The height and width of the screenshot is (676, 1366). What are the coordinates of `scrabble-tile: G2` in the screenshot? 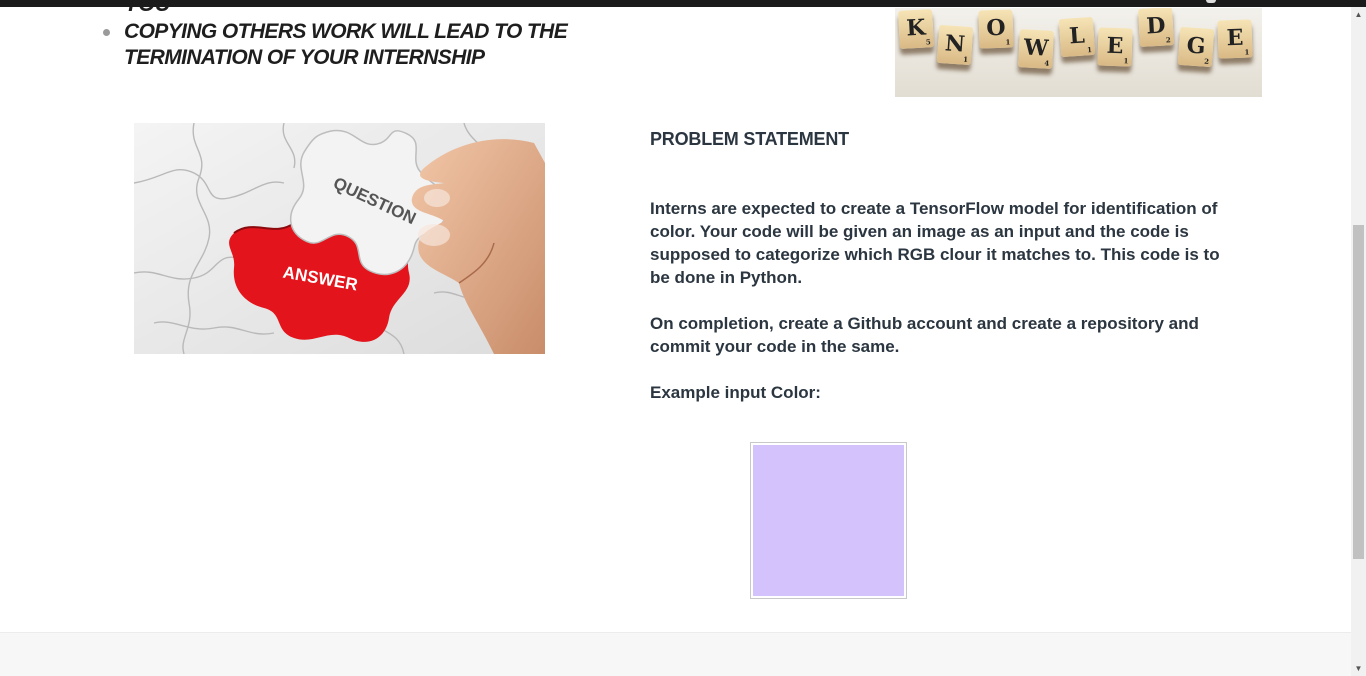 It's located at (1196, 47).